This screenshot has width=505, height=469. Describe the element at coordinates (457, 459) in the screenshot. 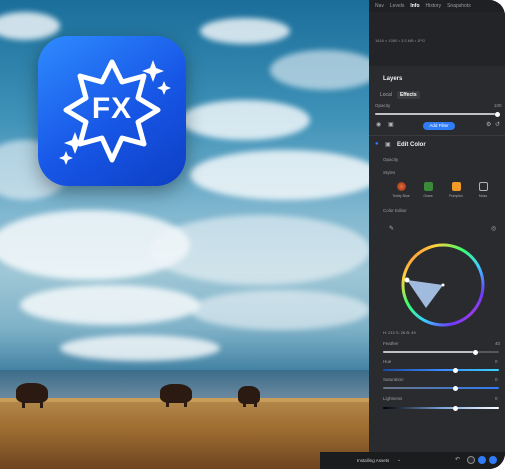

I see `undo-icon: ↶` at that location.